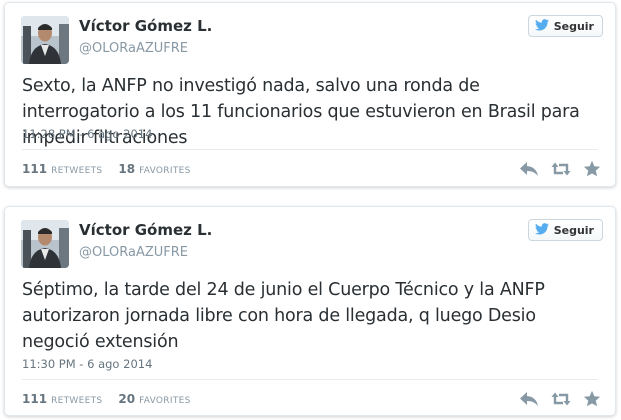 The image size is (621, 420). What do you see at coordinates (126, 169) in the screenshot?
I see `favorites-count: 18` at bounding box center [126, 169].